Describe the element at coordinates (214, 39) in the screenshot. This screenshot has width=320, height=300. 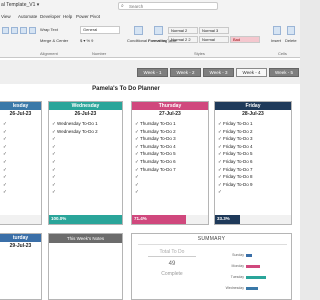
I see `style-normal: Normal` at that location.